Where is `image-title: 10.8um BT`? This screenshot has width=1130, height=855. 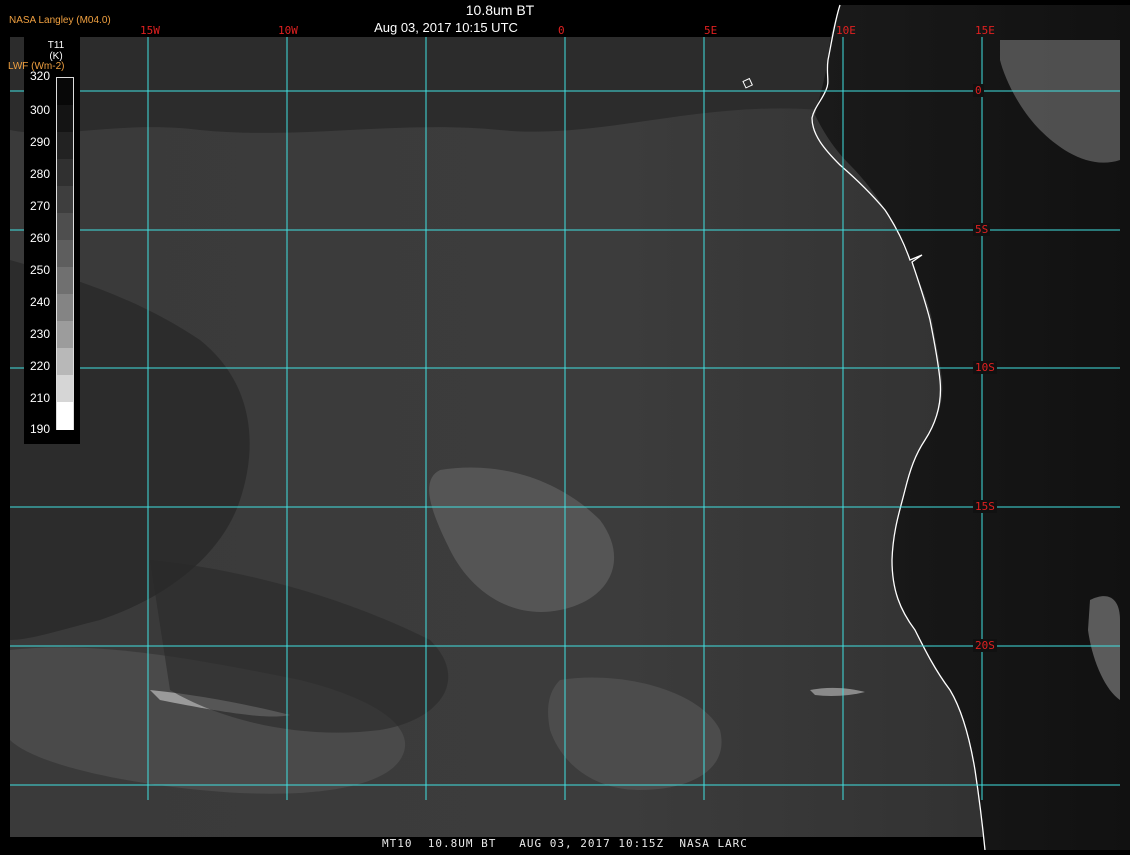 image-title: 10.8um BT is located at coordinates (500, 10).